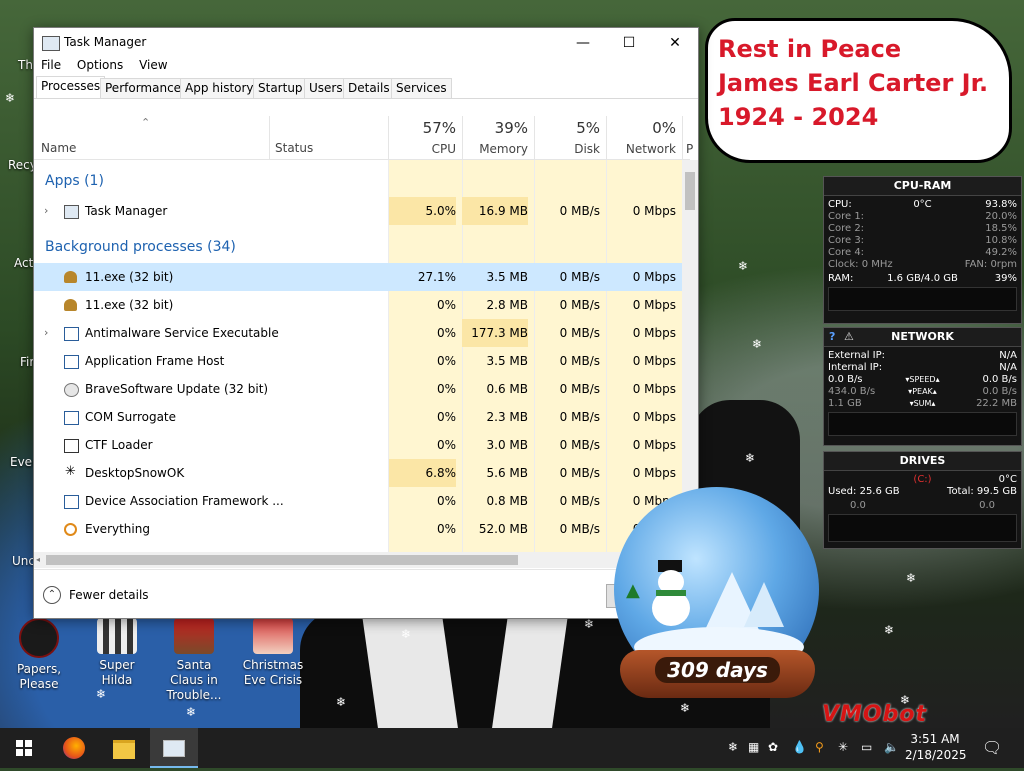 Image resolution: width=1024 pixels, height=771 pixels. I want to click on process-name: Task Manager, so click(126, 211).